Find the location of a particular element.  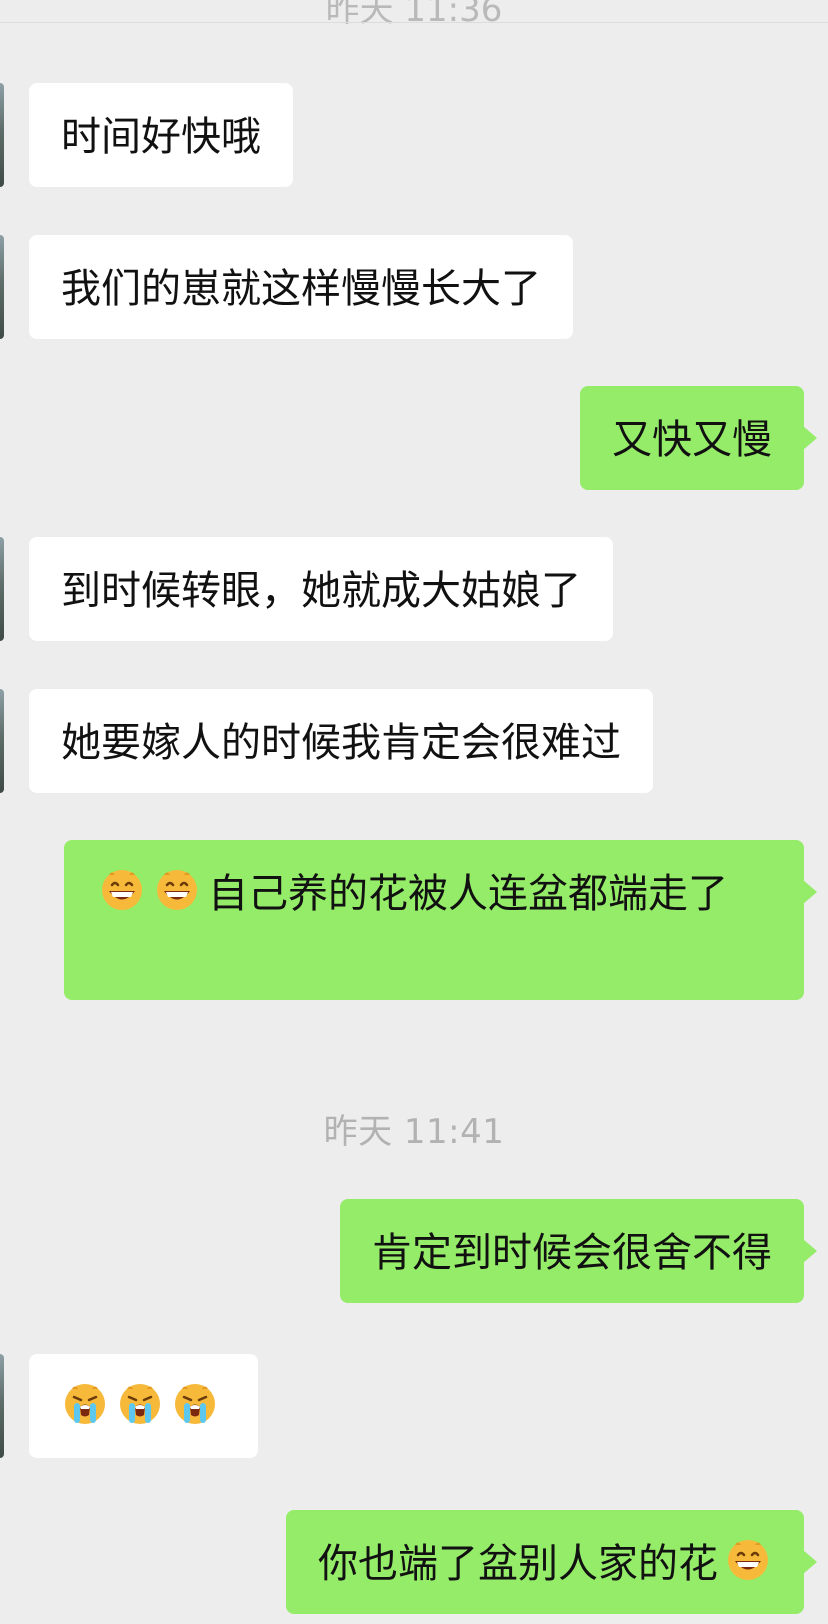

partial-timestamp: 昨天 11:36 is located at coordinates (414, 15).